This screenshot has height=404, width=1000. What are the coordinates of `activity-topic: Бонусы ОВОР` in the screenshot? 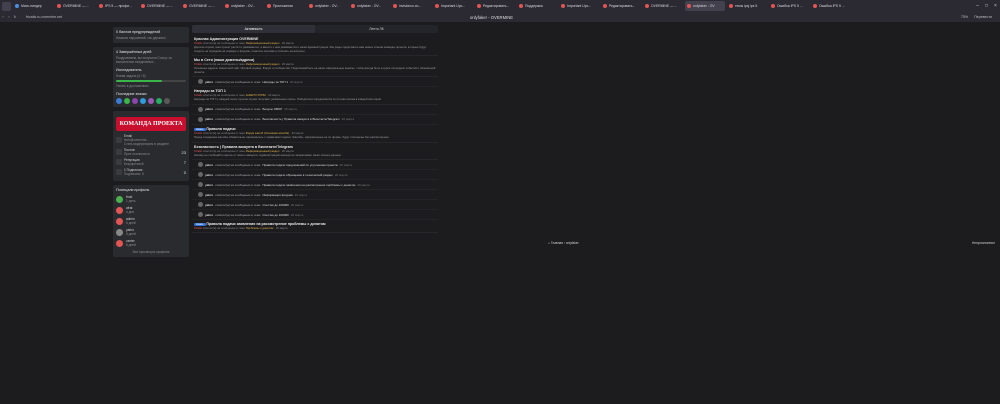 It's located at (272, 109).